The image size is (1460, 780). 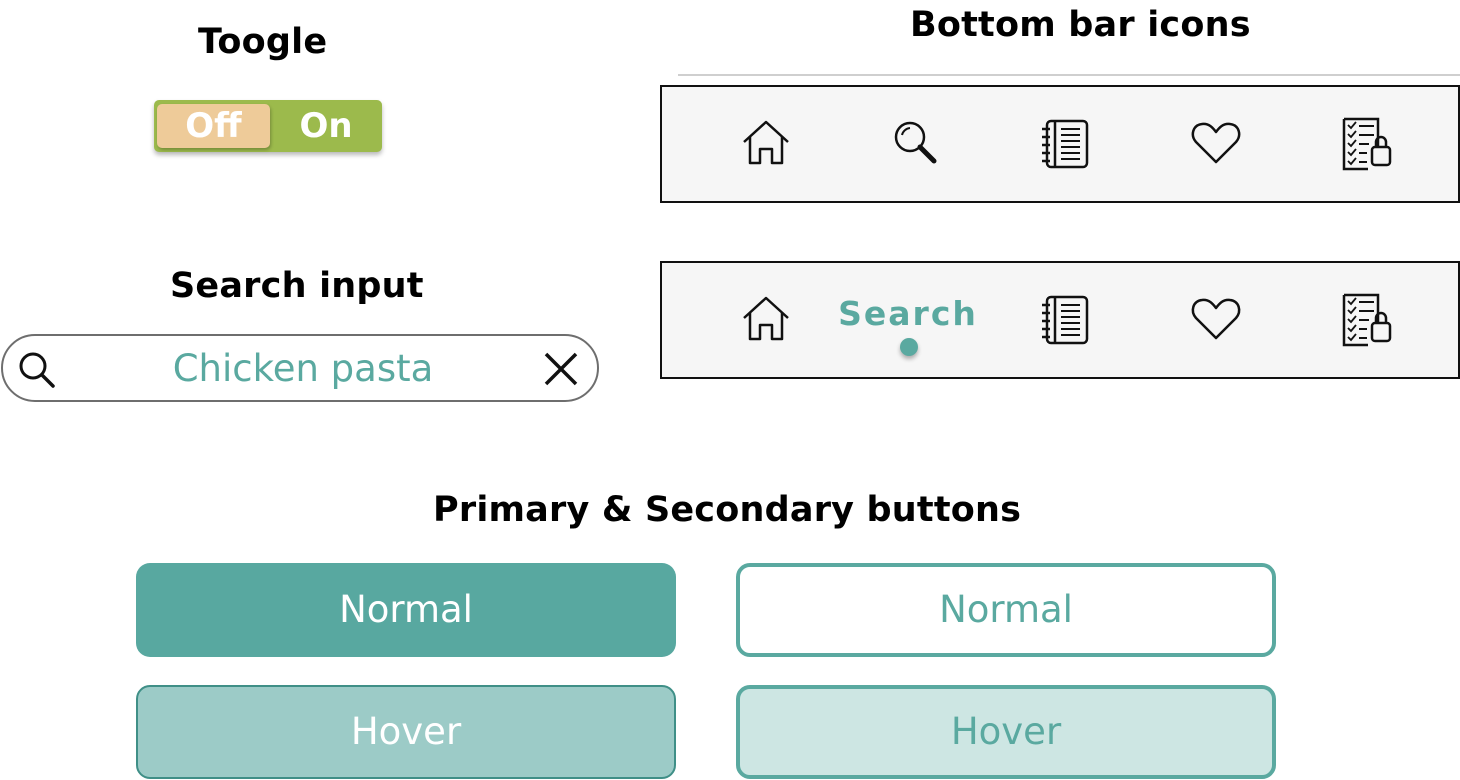 I want to click on bottom-bar-heading: Bottom bar icons, so click(x=1080, y=25).